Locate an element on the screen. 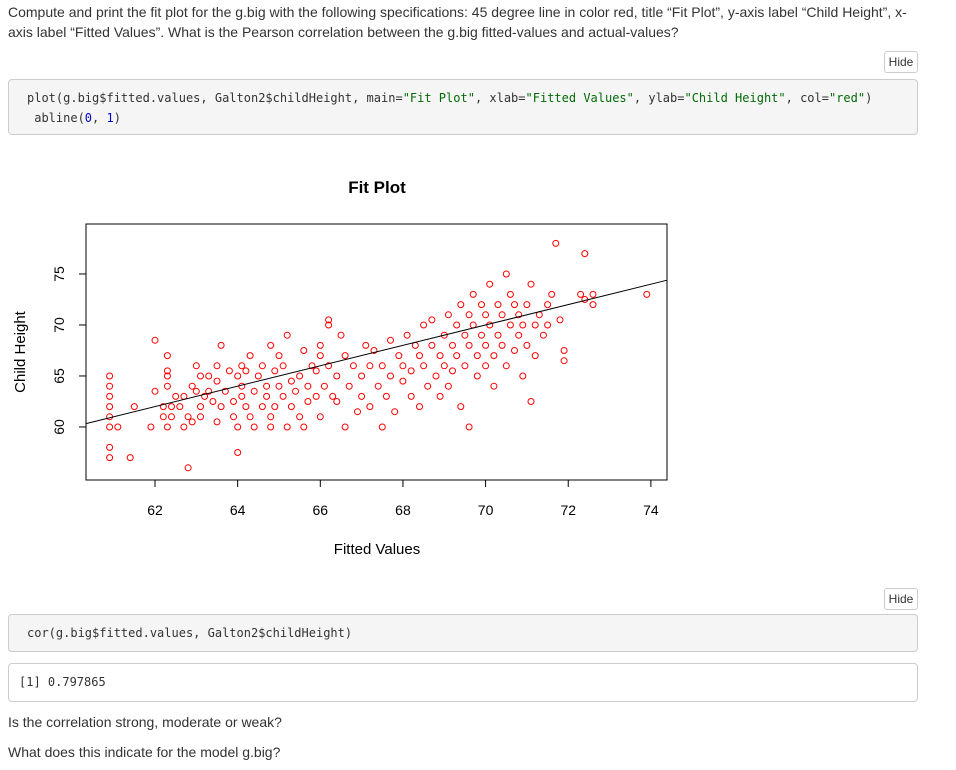 The width and height of the screenshot is (956, 770). y-axis: 60 65 70 75 is located at coordinates (68, 350).